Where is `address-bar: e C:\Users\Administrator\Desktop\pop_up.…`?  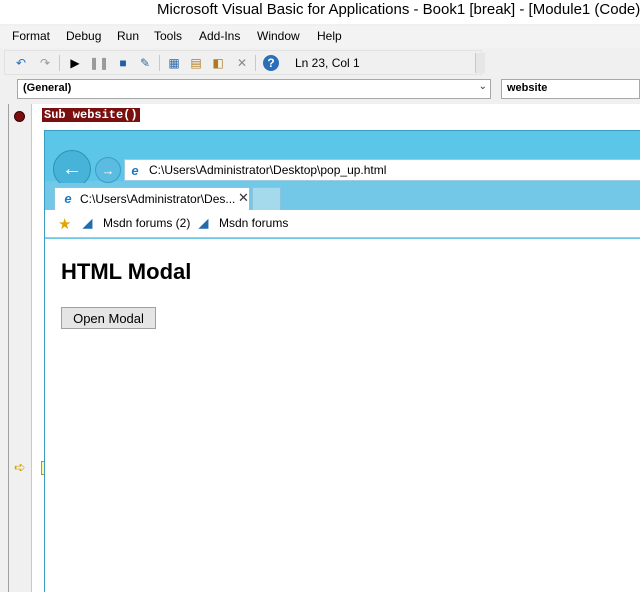
address-bar: e C:\Users\Administrator\Desktop\pop_up.… is located at coordinates (382, 170).